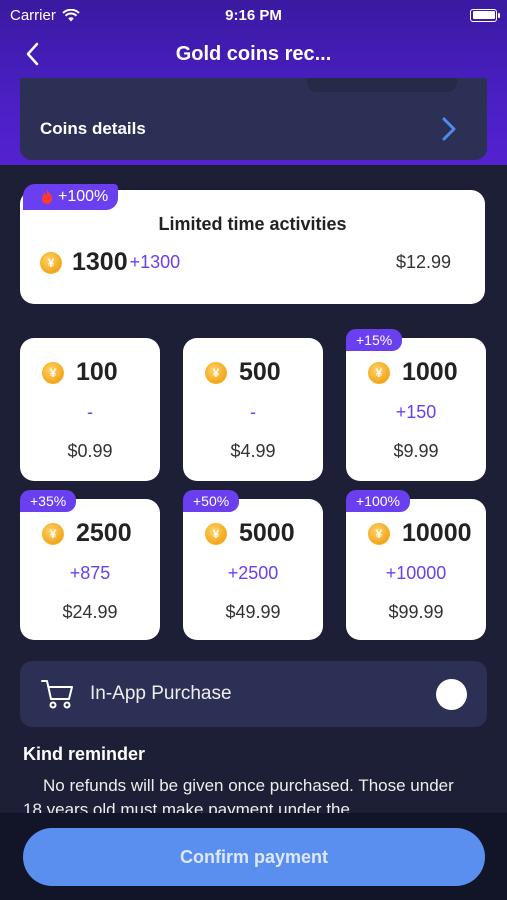  Describe the element at coordinates (161, 693) in the screenshot. I see `payment-method-label: In-App Purchase` at that location.